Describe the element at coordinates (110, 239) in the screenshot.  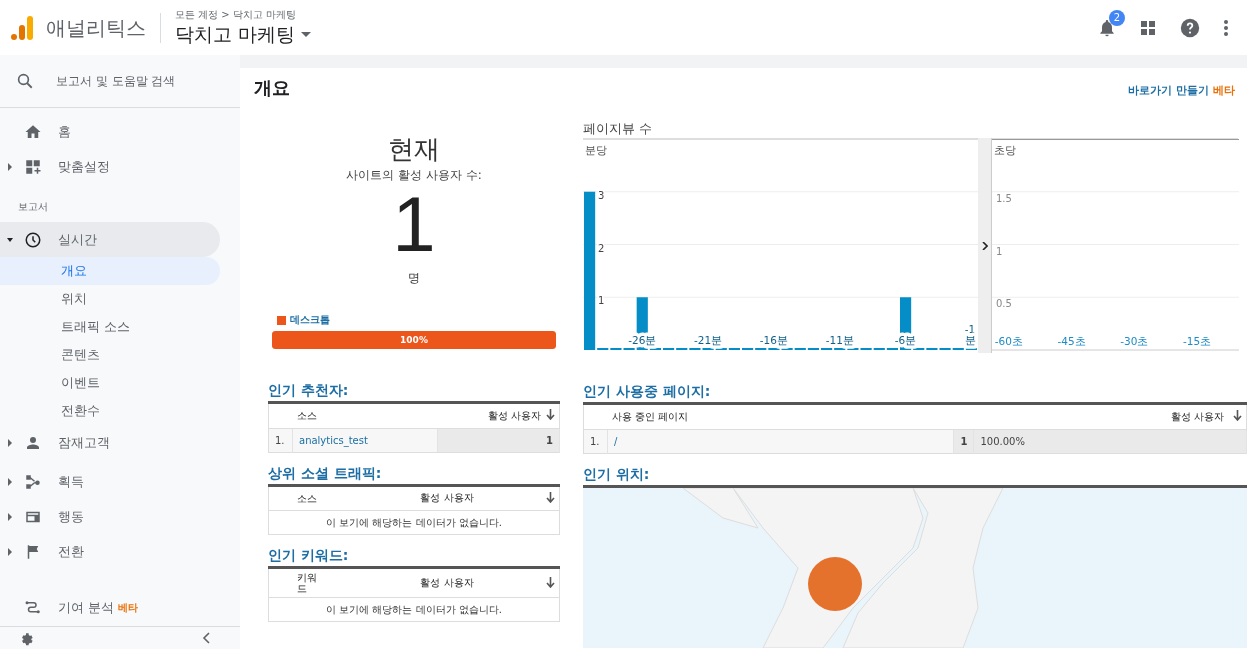
I see `nav-item: 실시간` at that location.